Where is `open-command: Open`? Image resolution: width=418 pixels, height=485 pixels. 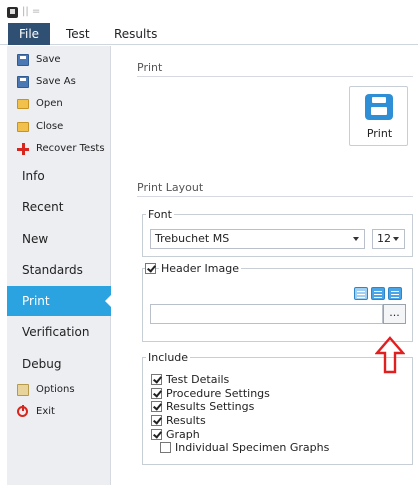
open-command: Open is located at coordinates (59, 104).